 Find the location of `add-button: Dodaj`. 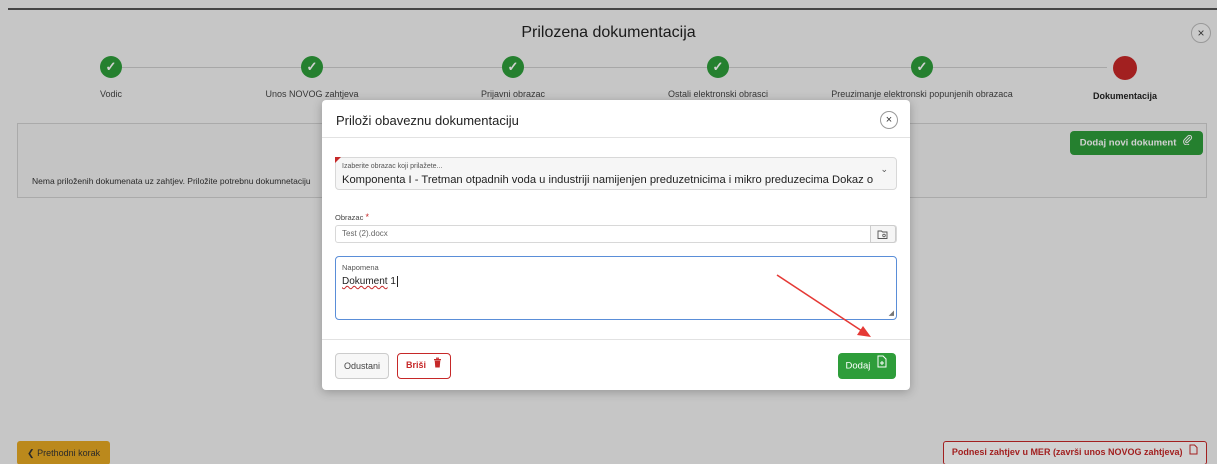

add-button: Dodaj is located at coordinates (866, 366).